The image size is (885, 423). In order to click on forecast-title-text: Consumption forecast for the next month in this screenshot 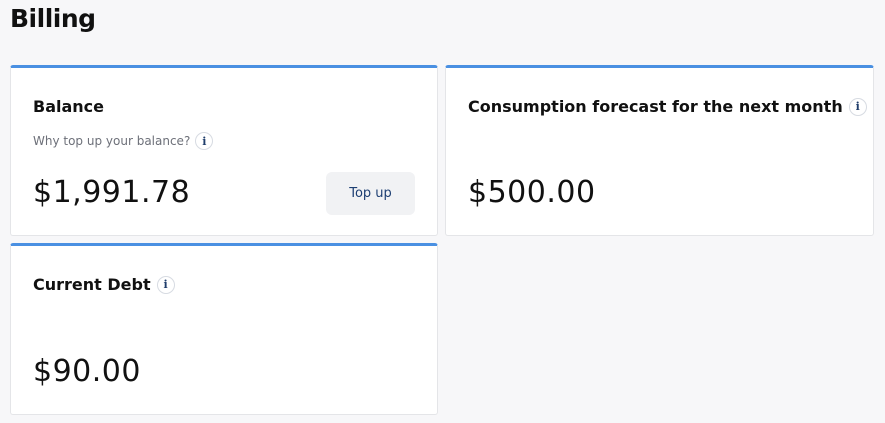, I will do `click(655, 106)`.